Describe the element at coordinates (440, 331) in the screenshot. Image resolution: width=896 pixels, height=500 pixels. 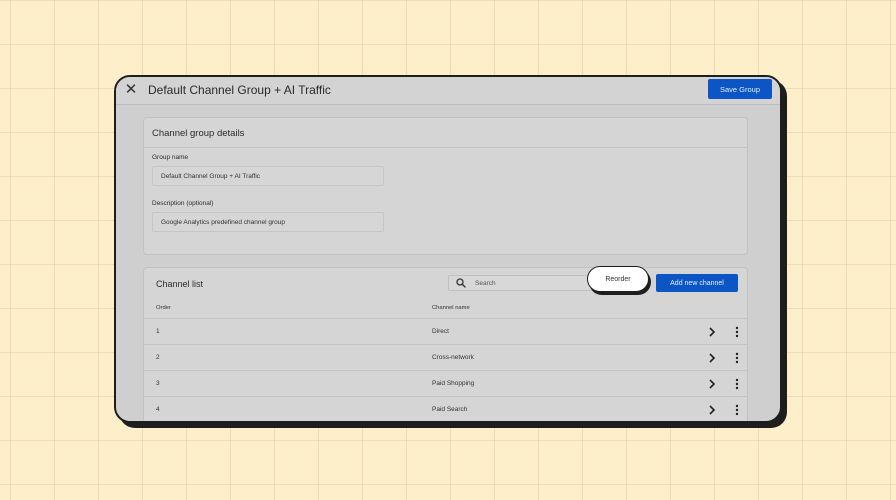
I see `row-channel-name: Direct` at that location.